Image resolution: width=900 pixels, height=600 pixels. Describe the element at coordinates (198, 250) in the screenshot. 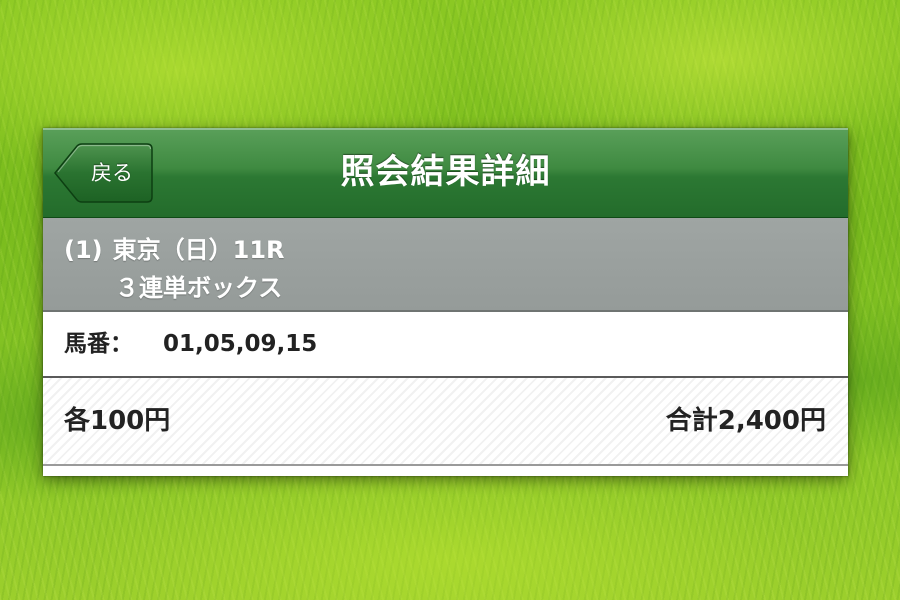

I see `race-venue: 東京（日）11R` at that location.